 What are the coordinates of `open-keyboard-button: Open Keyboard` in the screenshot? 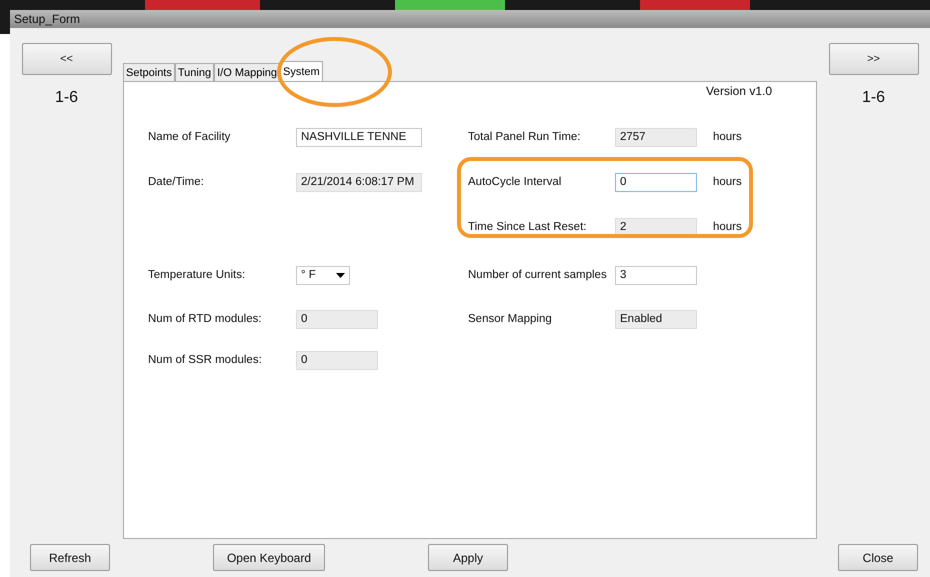 It's located at (269, 557).